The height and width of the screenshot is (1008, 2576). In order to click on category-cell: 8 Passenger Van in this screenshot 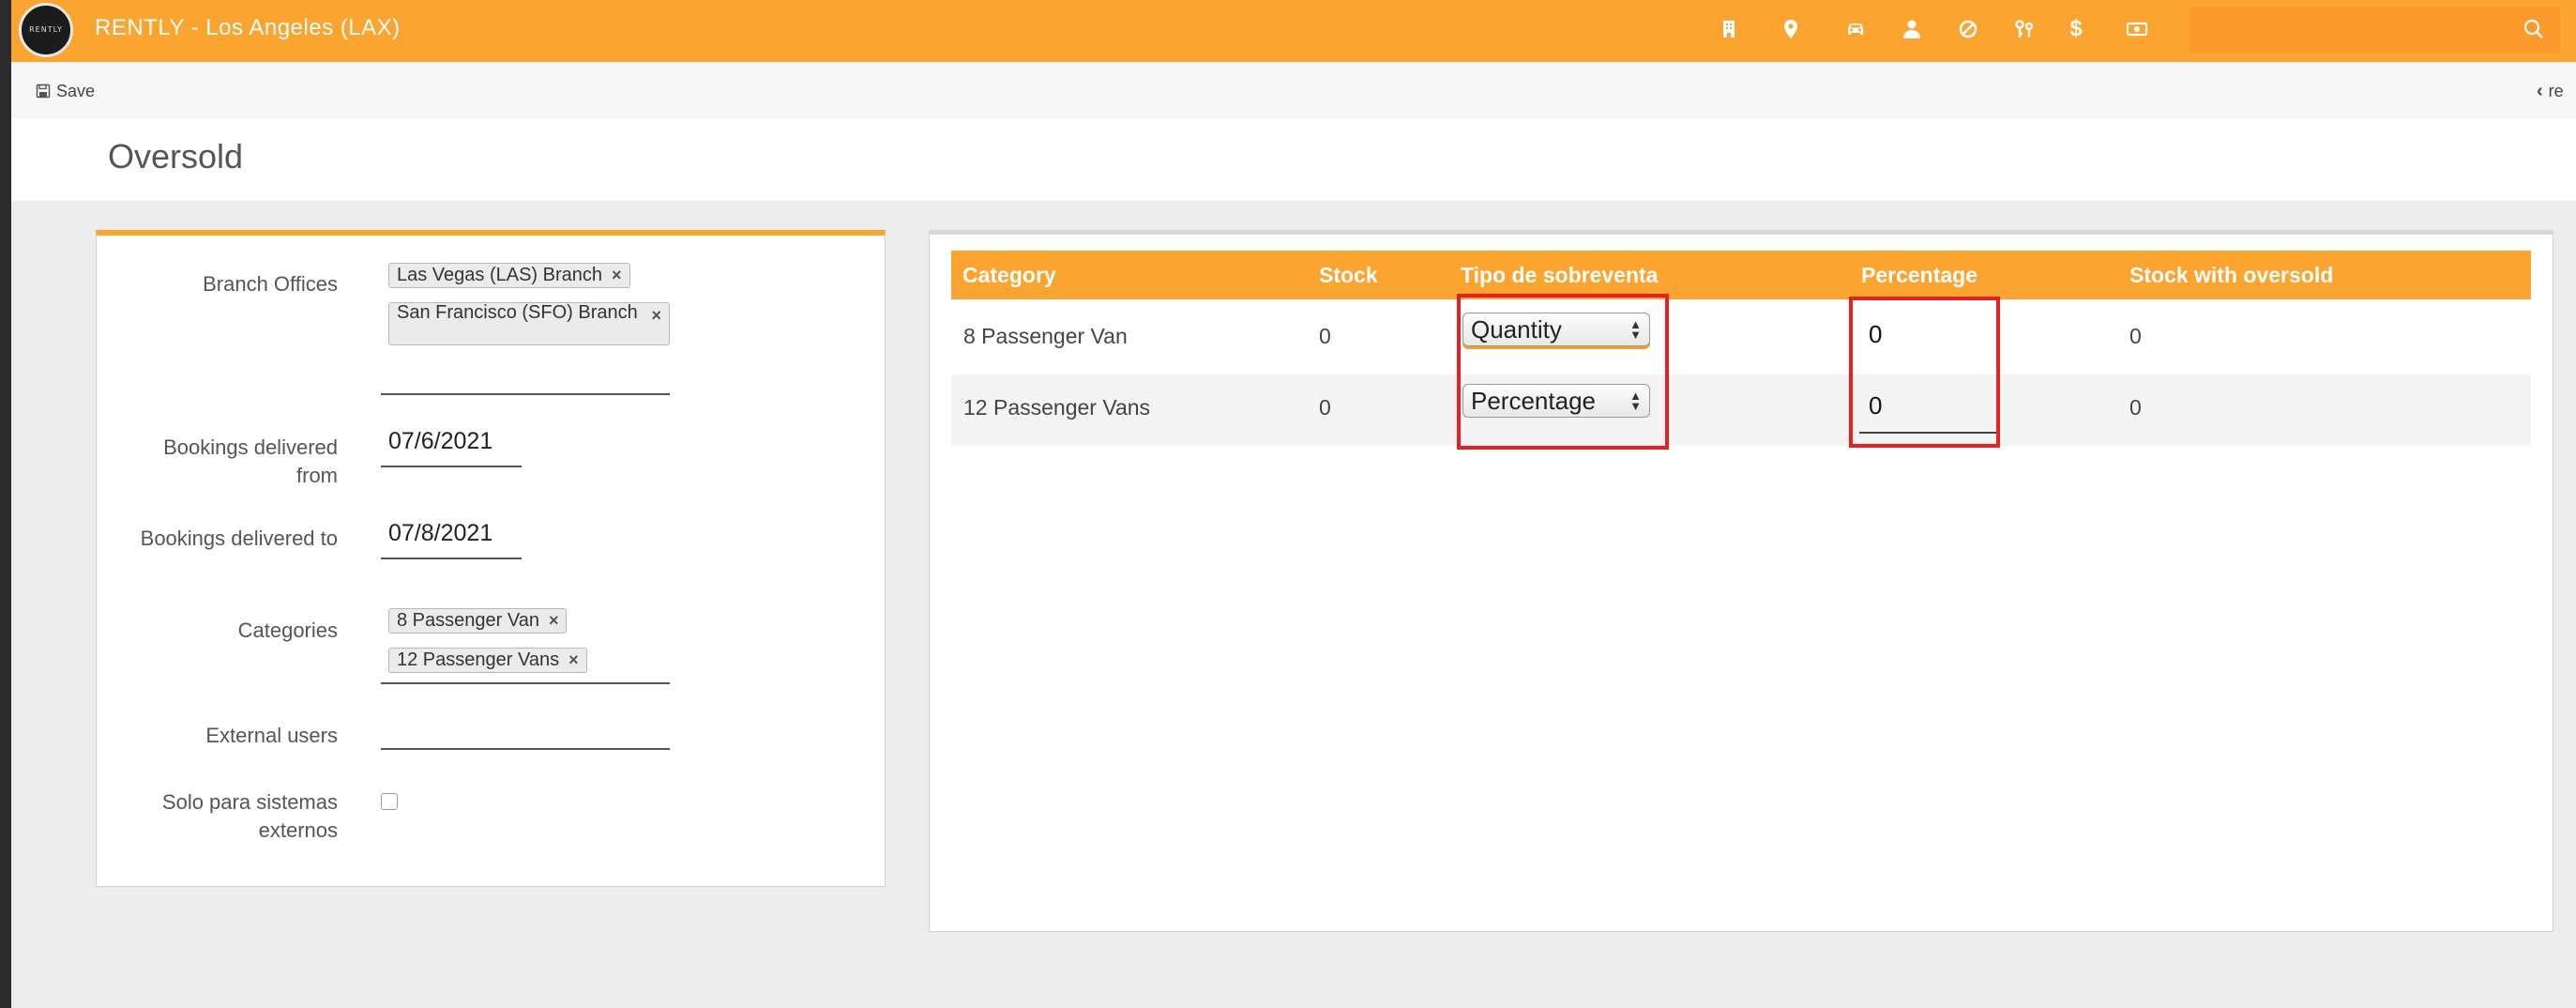, I will do `click(1045, 336)`.